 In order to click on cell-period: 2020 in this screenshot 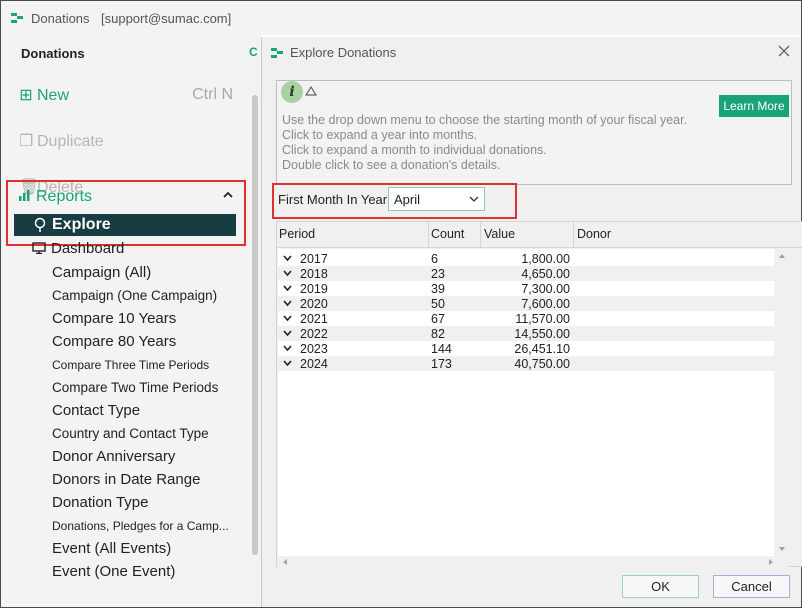, I will do `click(314, 304)`.